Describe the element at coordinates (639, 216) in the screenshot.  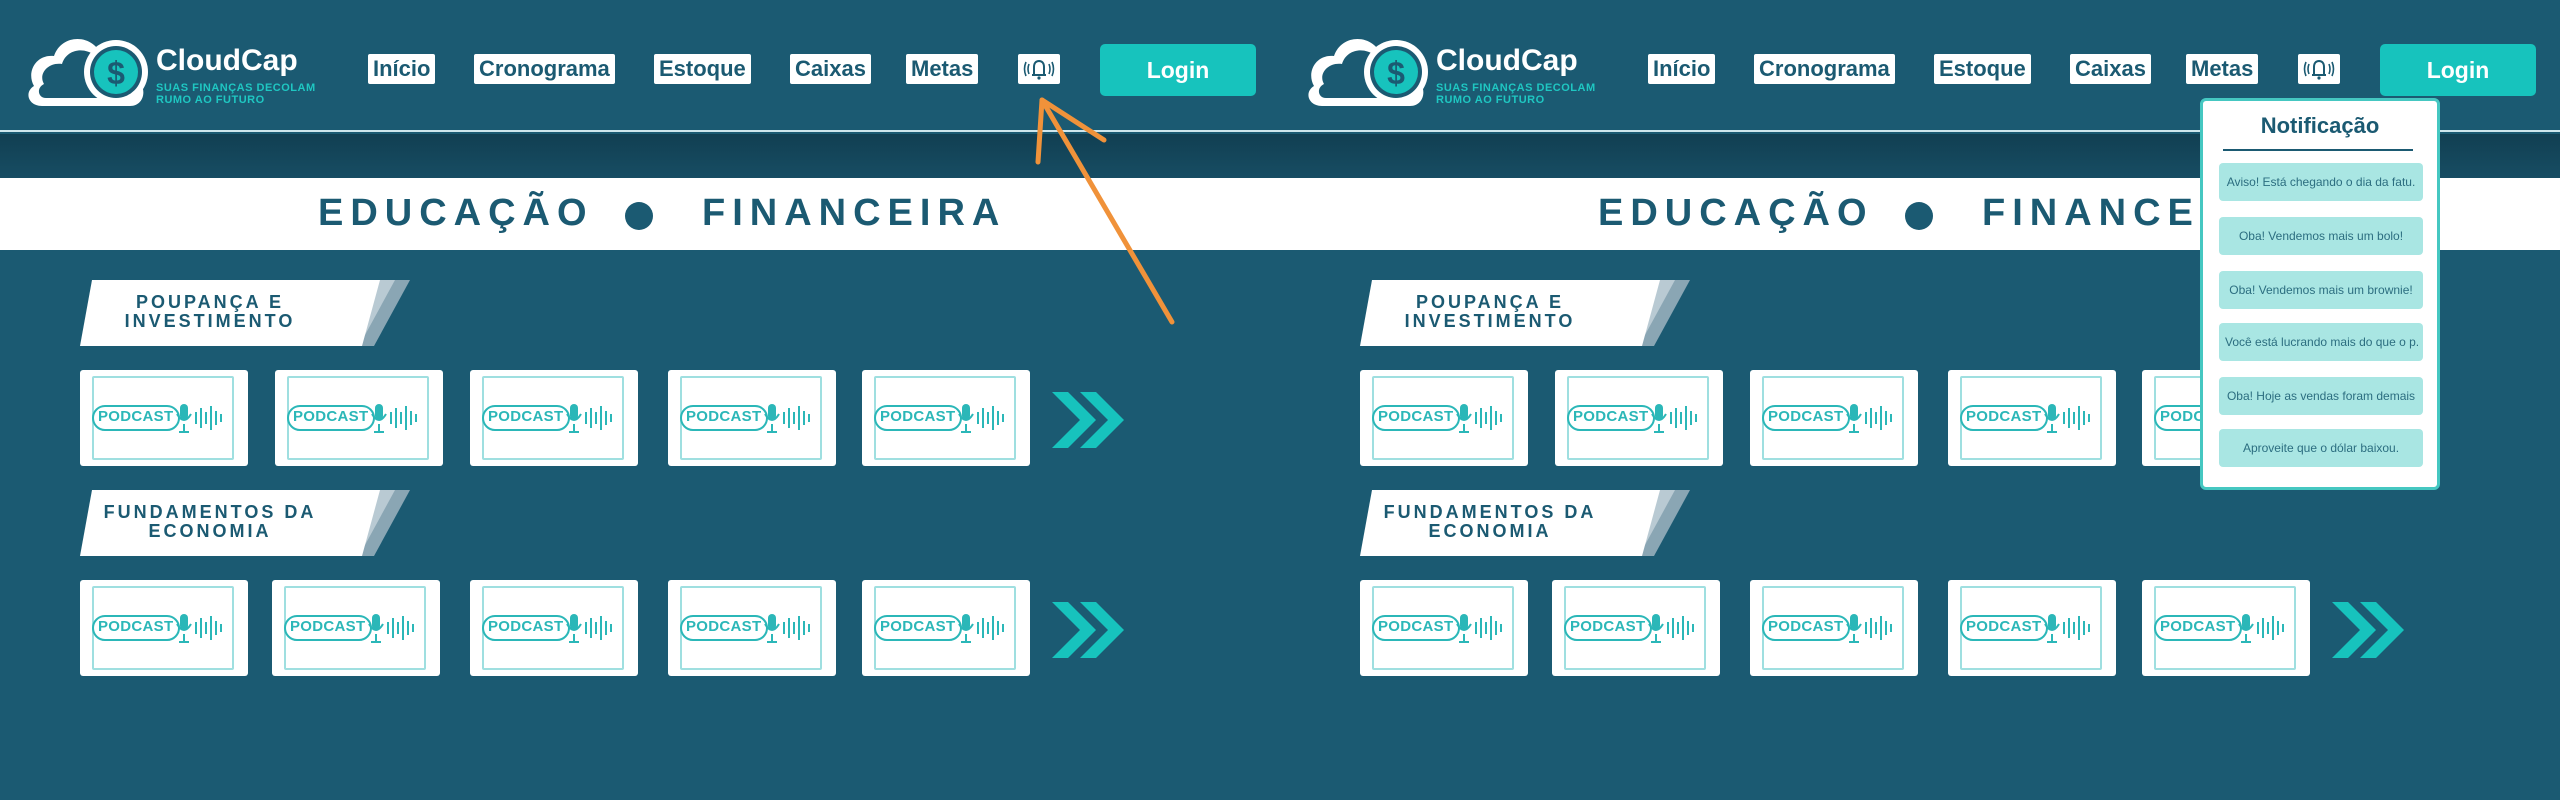
I see `banner-dot` at that location.